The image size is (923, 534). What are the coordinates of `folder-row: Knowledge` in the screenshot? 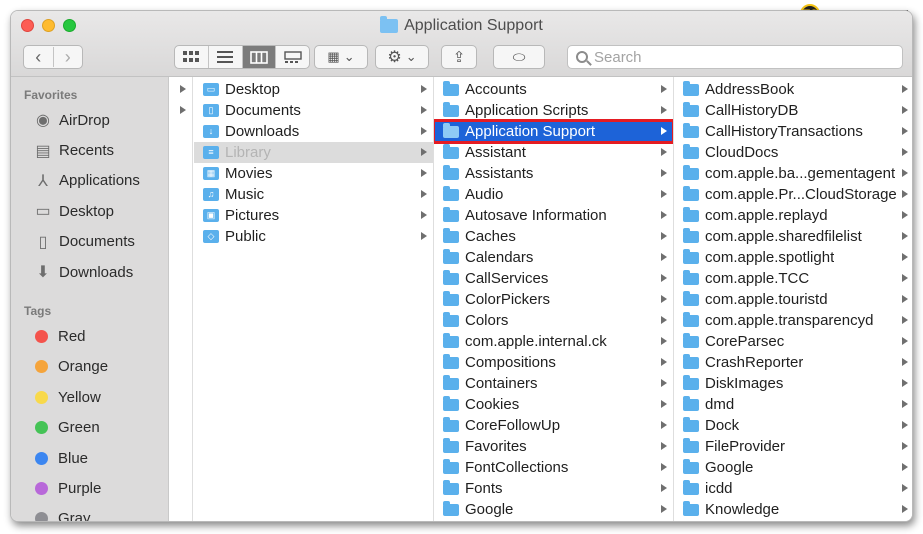 It's located at (793, 509).